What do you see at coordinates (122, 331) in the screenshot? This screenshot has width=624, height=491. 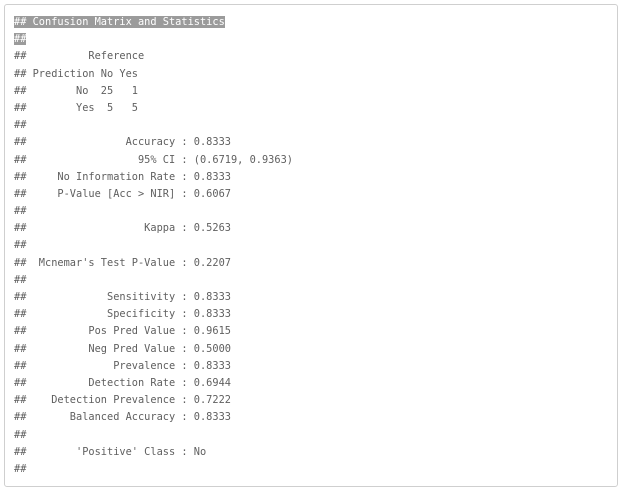 I see `output-line-pos-pred: ## Pos Pred Value : 0.9615` at bounding box center [122, 331].